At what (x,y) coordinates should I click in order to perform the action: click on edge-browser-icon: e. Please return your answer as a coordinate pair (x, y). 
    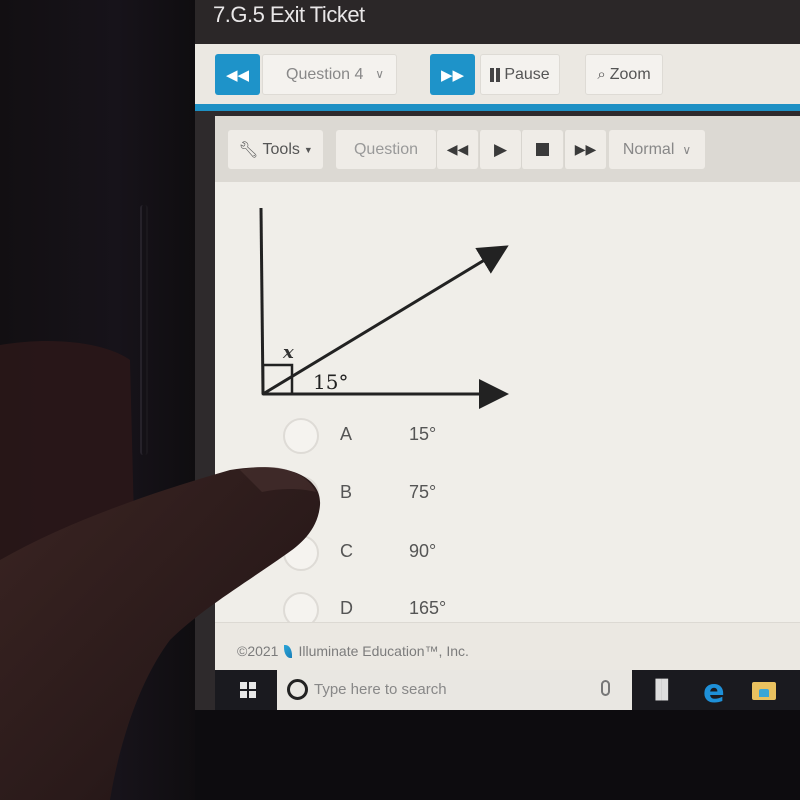
    Looking at the image, I should click on (714, 691).